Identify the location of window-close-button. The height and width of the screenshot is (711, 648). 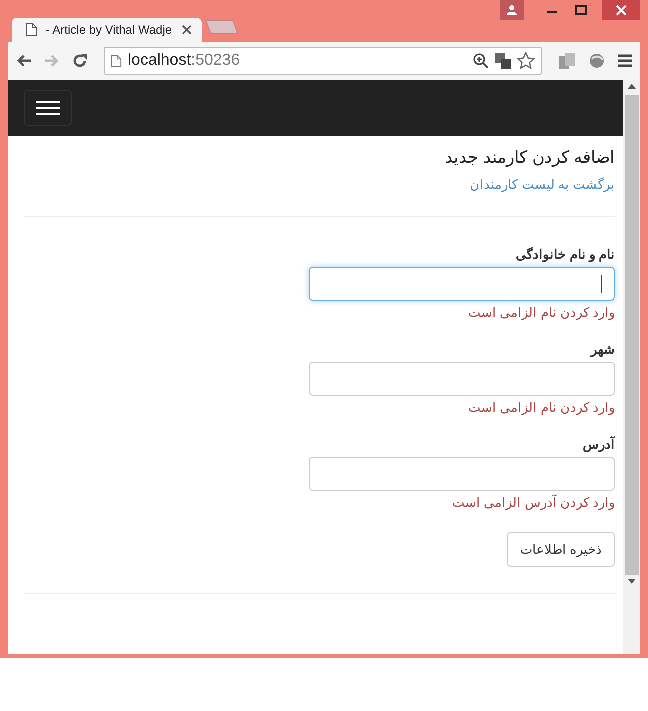
(621, 10).